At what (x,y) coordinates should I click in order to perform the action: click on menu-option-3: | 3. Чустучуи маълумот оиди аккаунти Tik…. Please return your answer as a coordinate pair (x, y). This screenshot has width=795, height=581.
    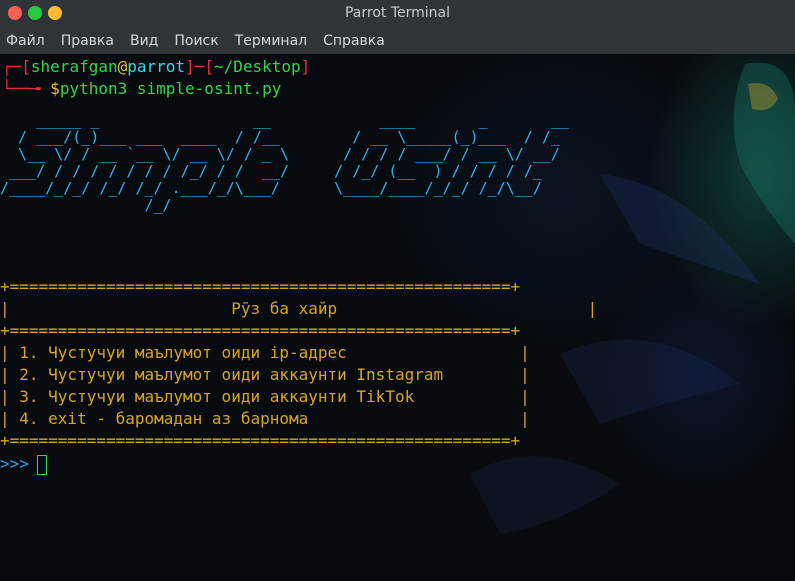
    Looking at the image, I should click on (265, 396).